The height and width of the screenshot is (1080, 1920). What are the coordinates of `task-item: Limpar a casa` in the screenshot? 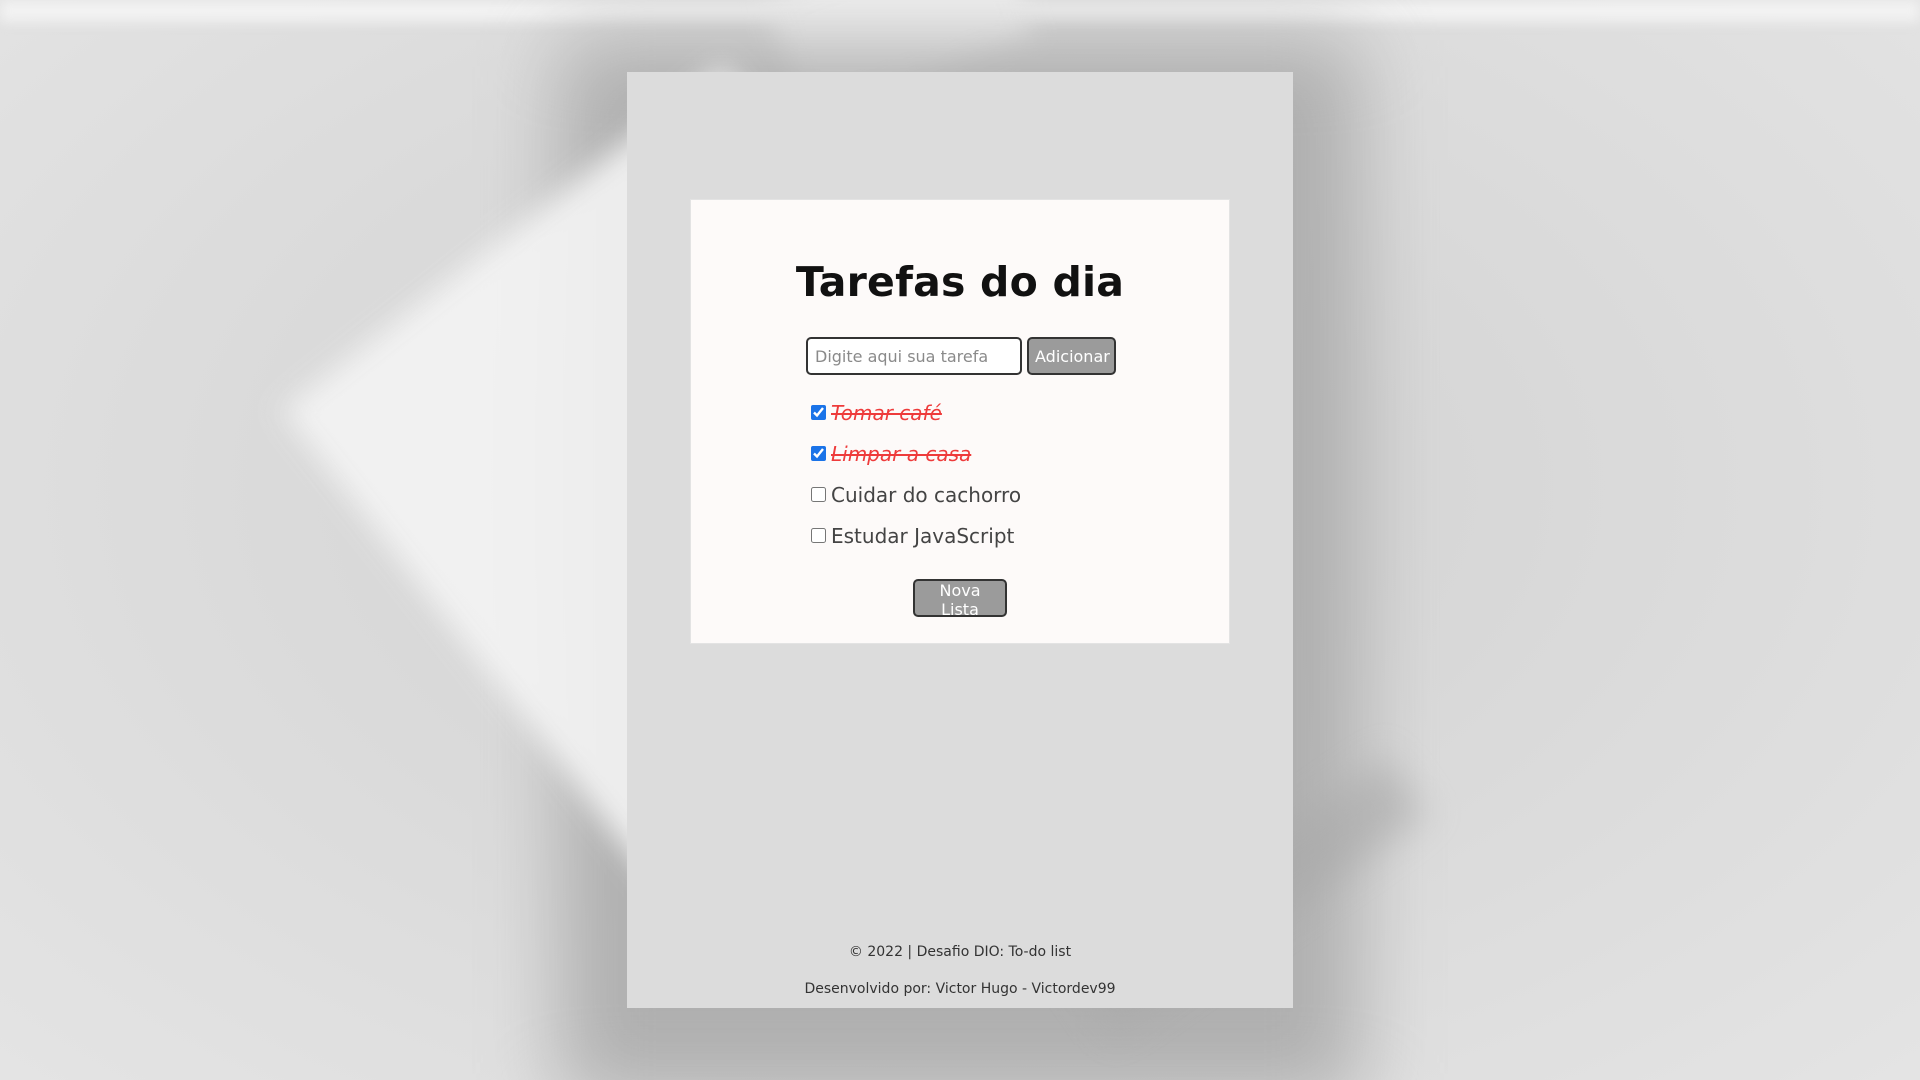 It's located at (916, 453).